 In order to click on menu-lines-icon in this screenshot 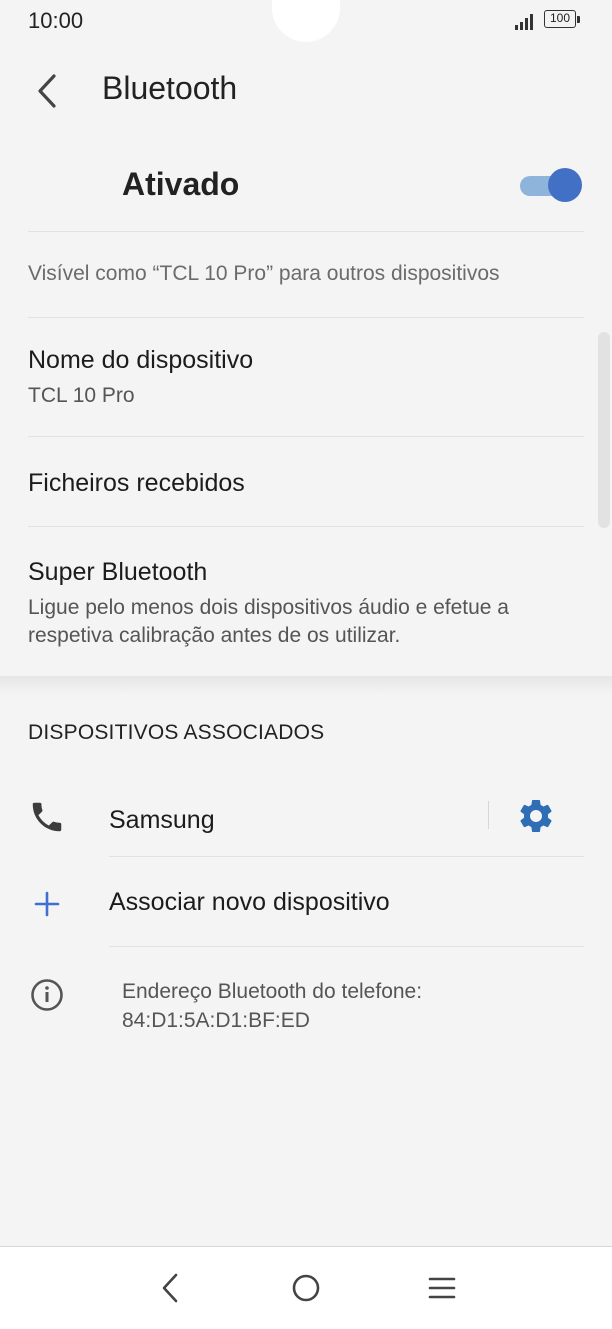, I will do `click(442, 1288)`.